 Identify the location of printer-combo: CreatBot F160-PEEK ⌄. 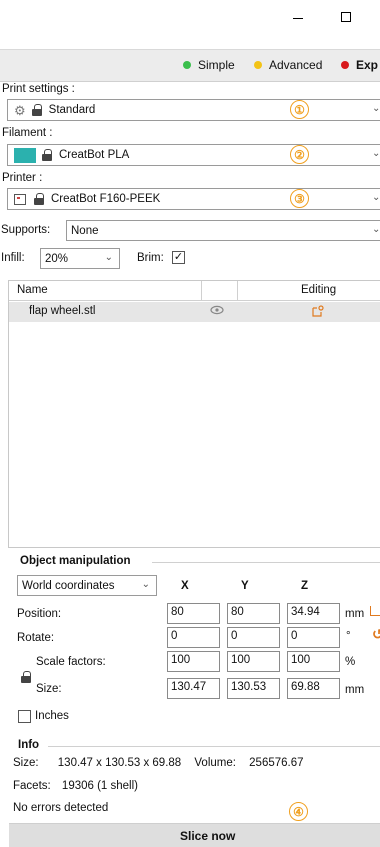
(193, 199).